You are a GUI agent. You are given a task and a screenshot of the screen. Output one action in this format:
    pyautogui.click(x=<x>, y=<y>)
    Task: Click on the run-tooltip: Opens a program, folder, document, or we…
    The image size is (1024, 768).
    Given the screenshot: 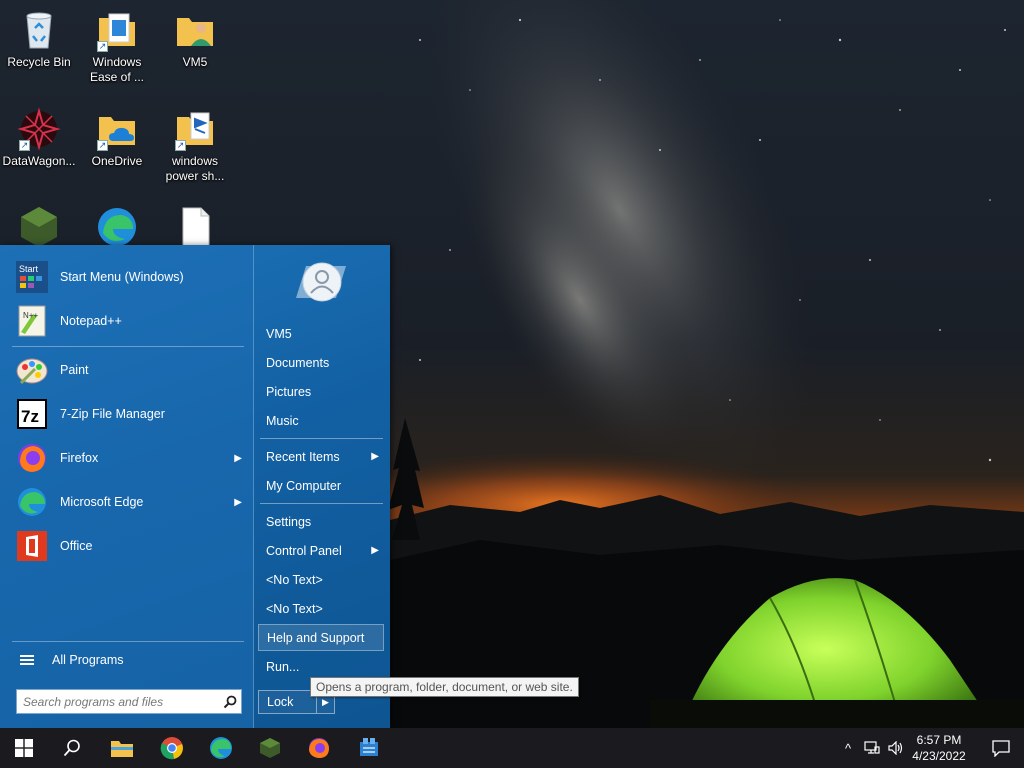 What is the action you would take?
    pyautogui.click(x=444, y=687)
    